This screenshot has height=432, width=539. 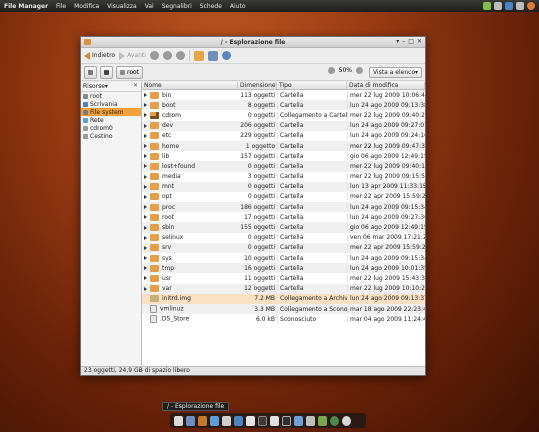 I want to click on desktop-icon, so click(x=190, y=420).